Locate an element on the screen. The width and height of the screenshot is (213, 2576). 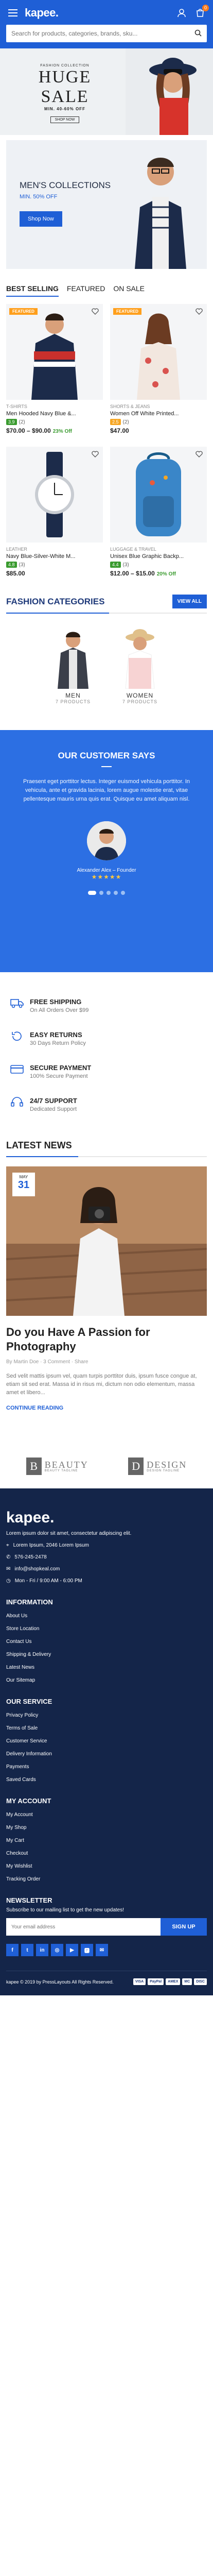
feature-sub: 30 Days Return Policy is located at coordinates (58, 1043).